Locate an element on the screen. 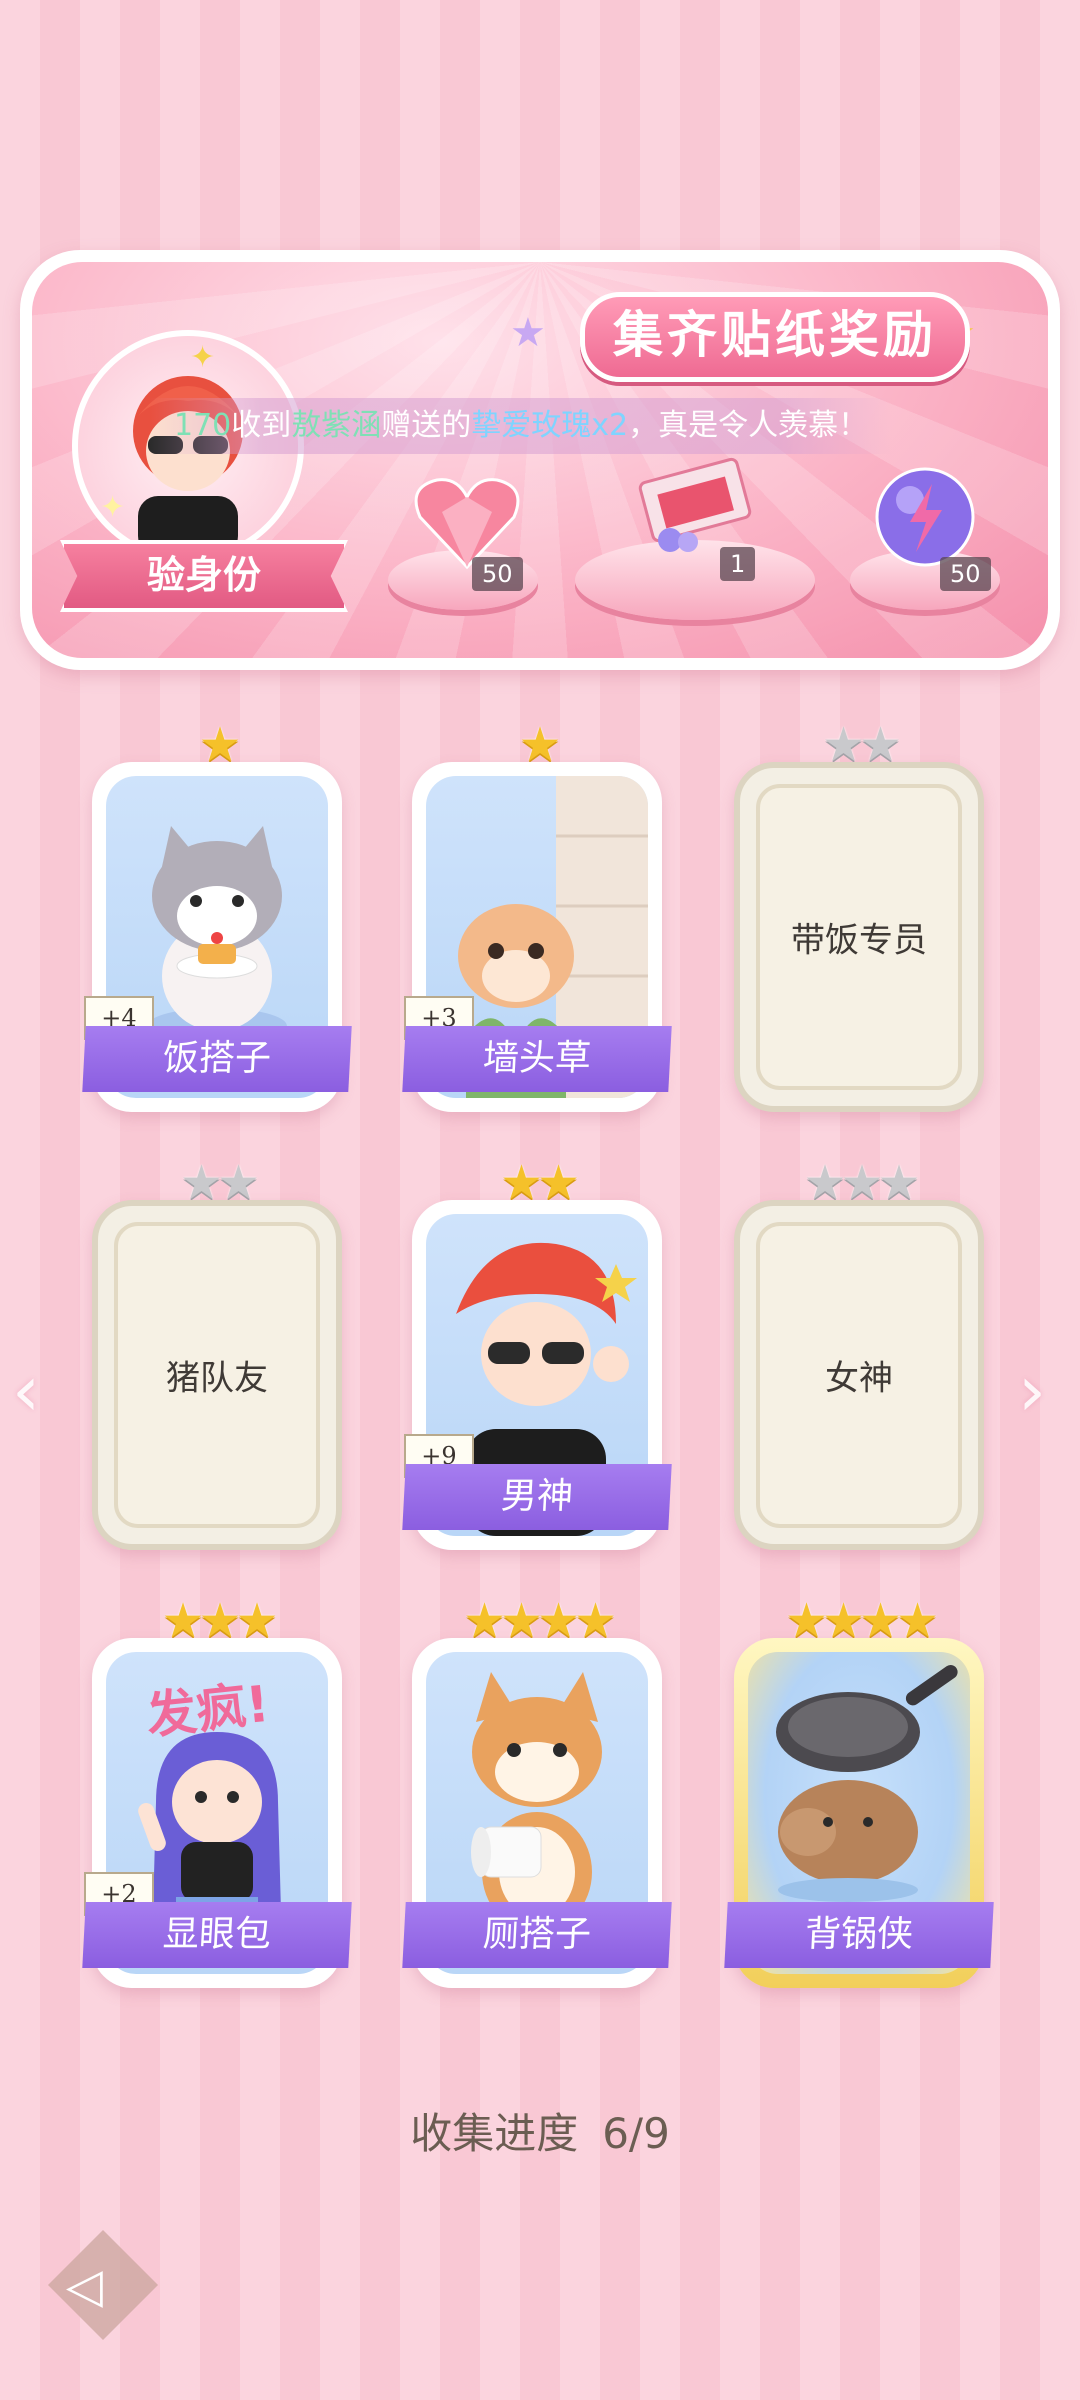  prev-page-arrow-icon: ‹ is located at coordinates (26, 1391).